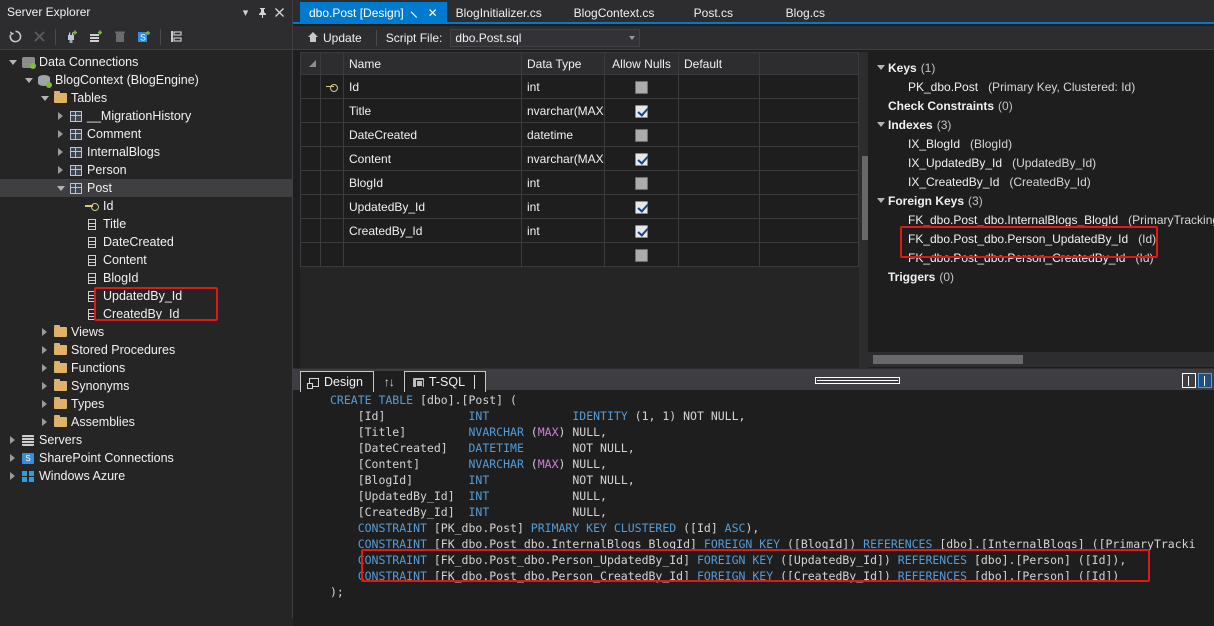  I want to click on cell-name: Id, so click(432, 86).